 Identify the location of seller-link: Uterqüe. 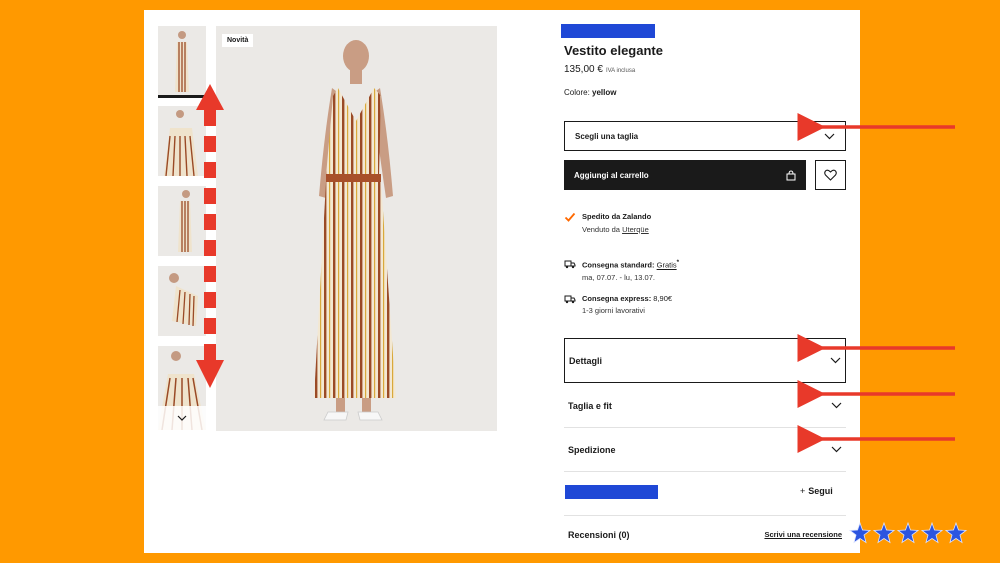
(635, 229).